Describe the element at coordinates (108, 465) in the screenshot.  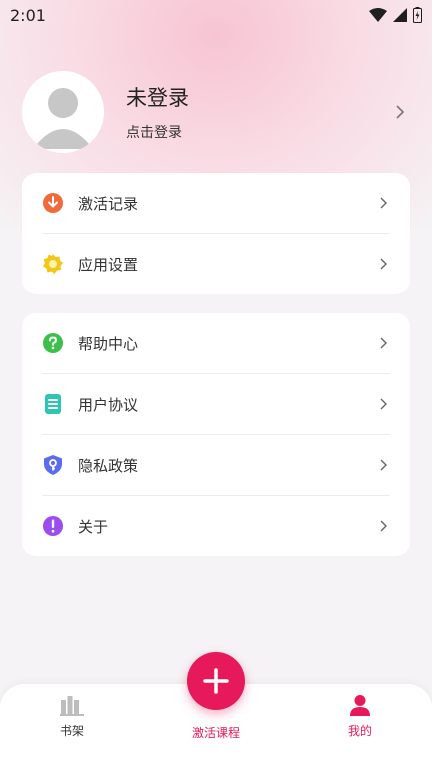
I see `menu-item-label: 隐私政策` at that location.